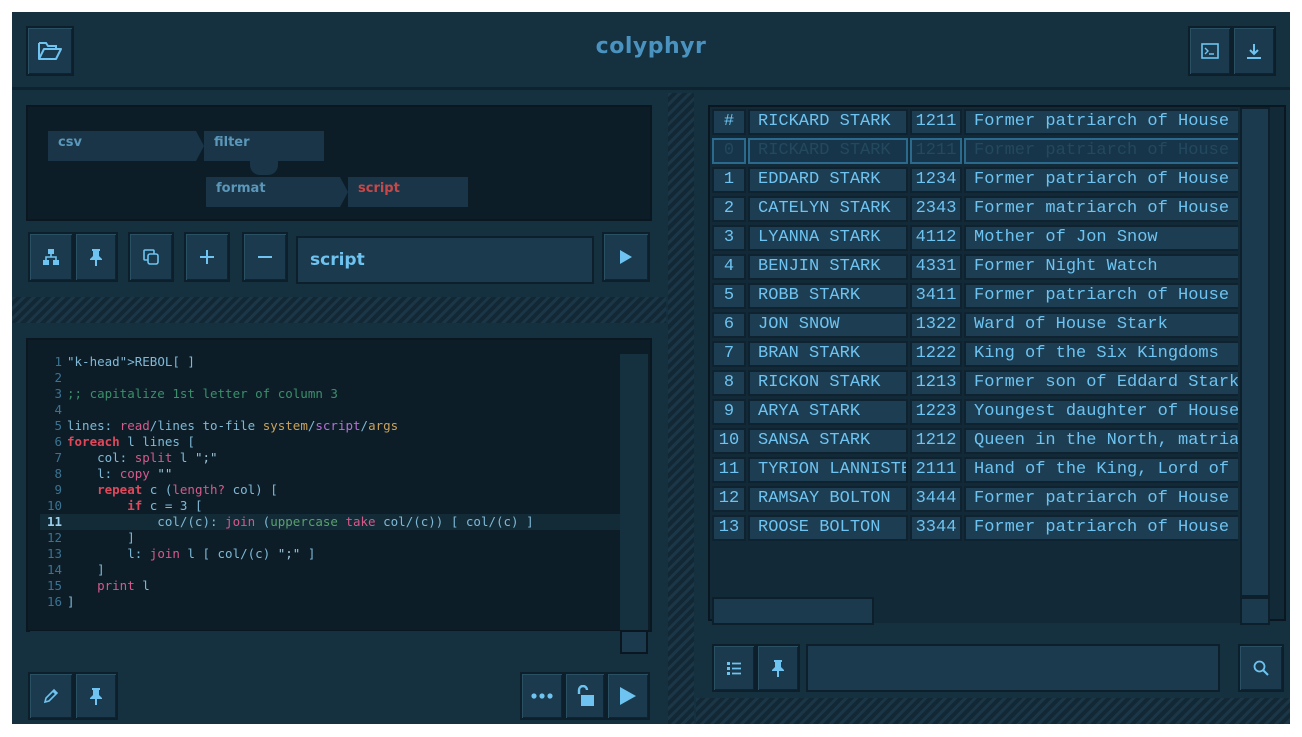 Image resolution: width=1302 pixels, height=737 pixels. I want to click on code-line: 14 ], so click(331, 570).